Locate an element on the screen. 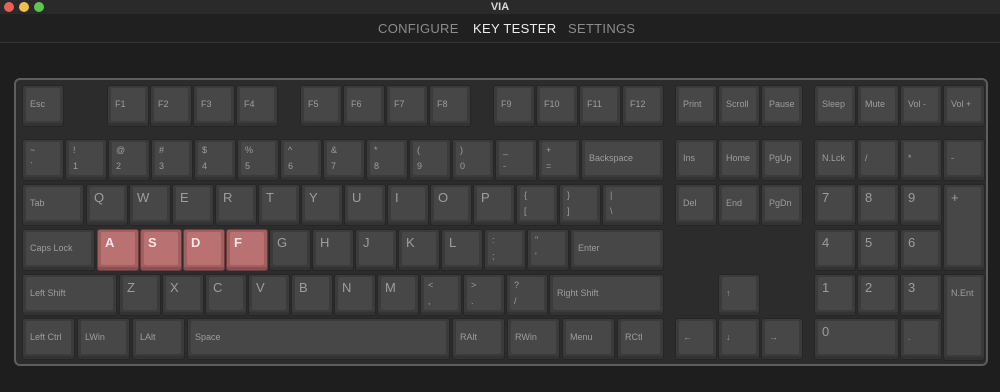 The width and height of the screenshot is (1000, 392). tab-settings: SETTINGS is located at coordinates (601, 28).